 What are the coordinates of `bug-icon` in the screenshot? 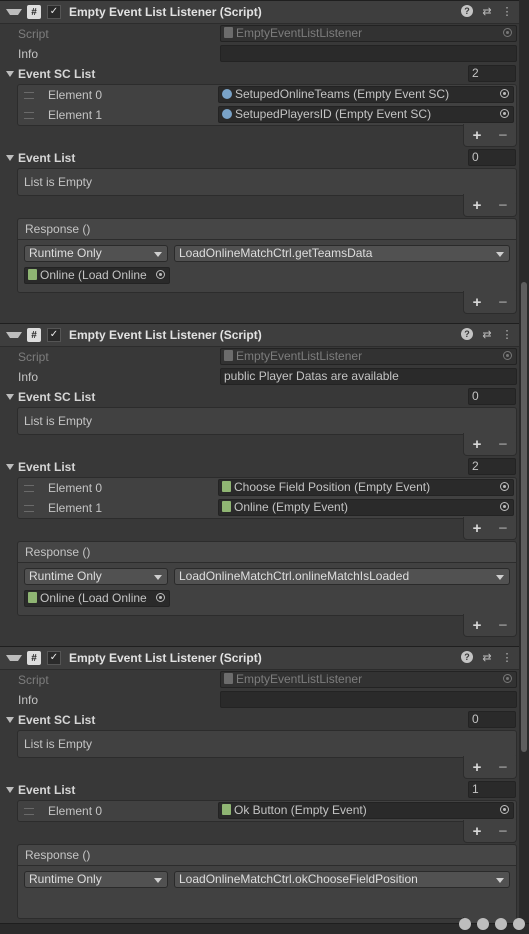 It's located at (465, 924).